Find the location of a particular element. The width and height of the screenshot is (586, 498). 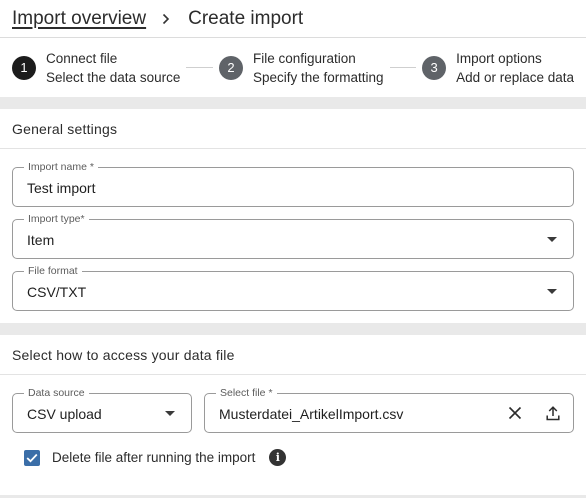

step-title: Import options is located at coordinates (499, 58).